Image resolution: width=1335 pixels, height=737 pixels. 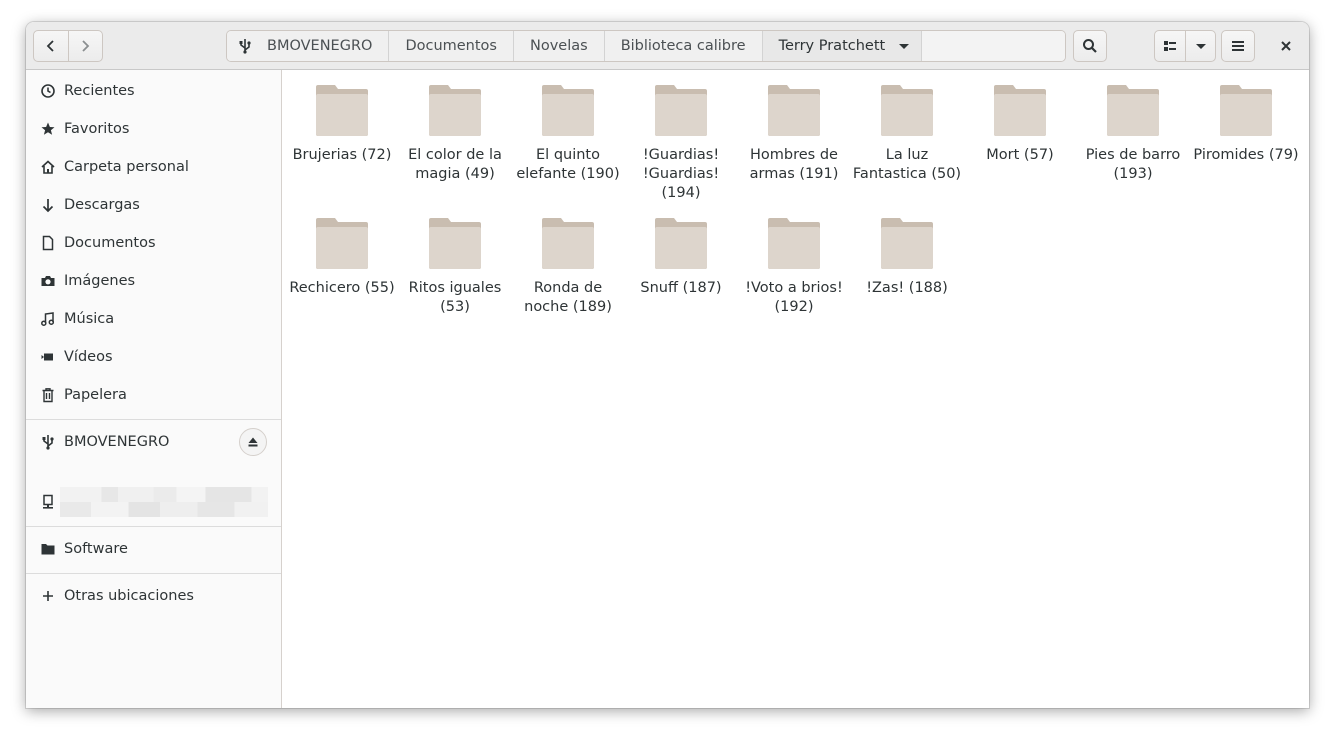 I want to click on sidebar-item-label: Carpeta personal, so click(x=126, y=167).